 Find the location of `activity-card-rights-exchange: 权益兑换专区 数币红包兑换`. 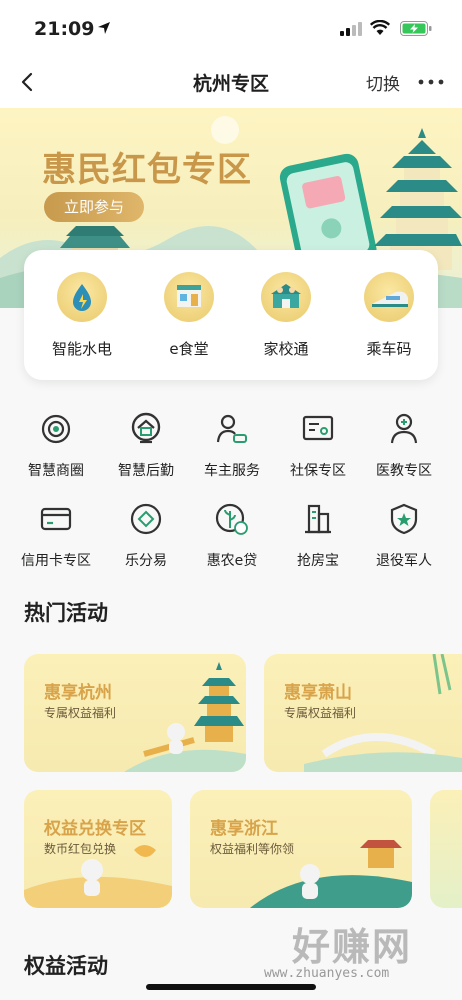

activity-card-rights-exchange: 权益兑换专区 数币红包兑换 is located at coordinates (98, 849).